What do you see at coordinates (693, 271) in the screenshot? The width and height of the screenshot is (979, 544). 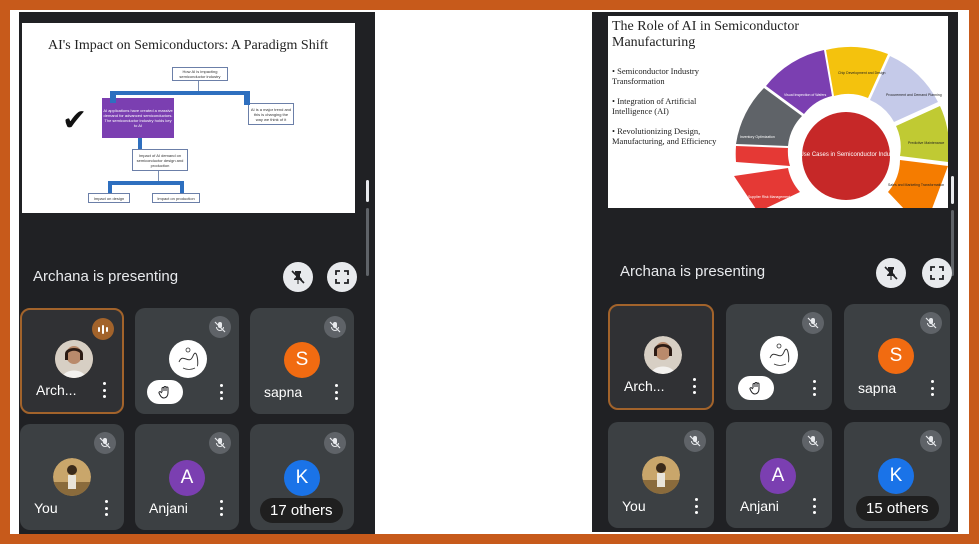 I see `presenting-label: Archana is presenting` at bounding box center [693, 271].